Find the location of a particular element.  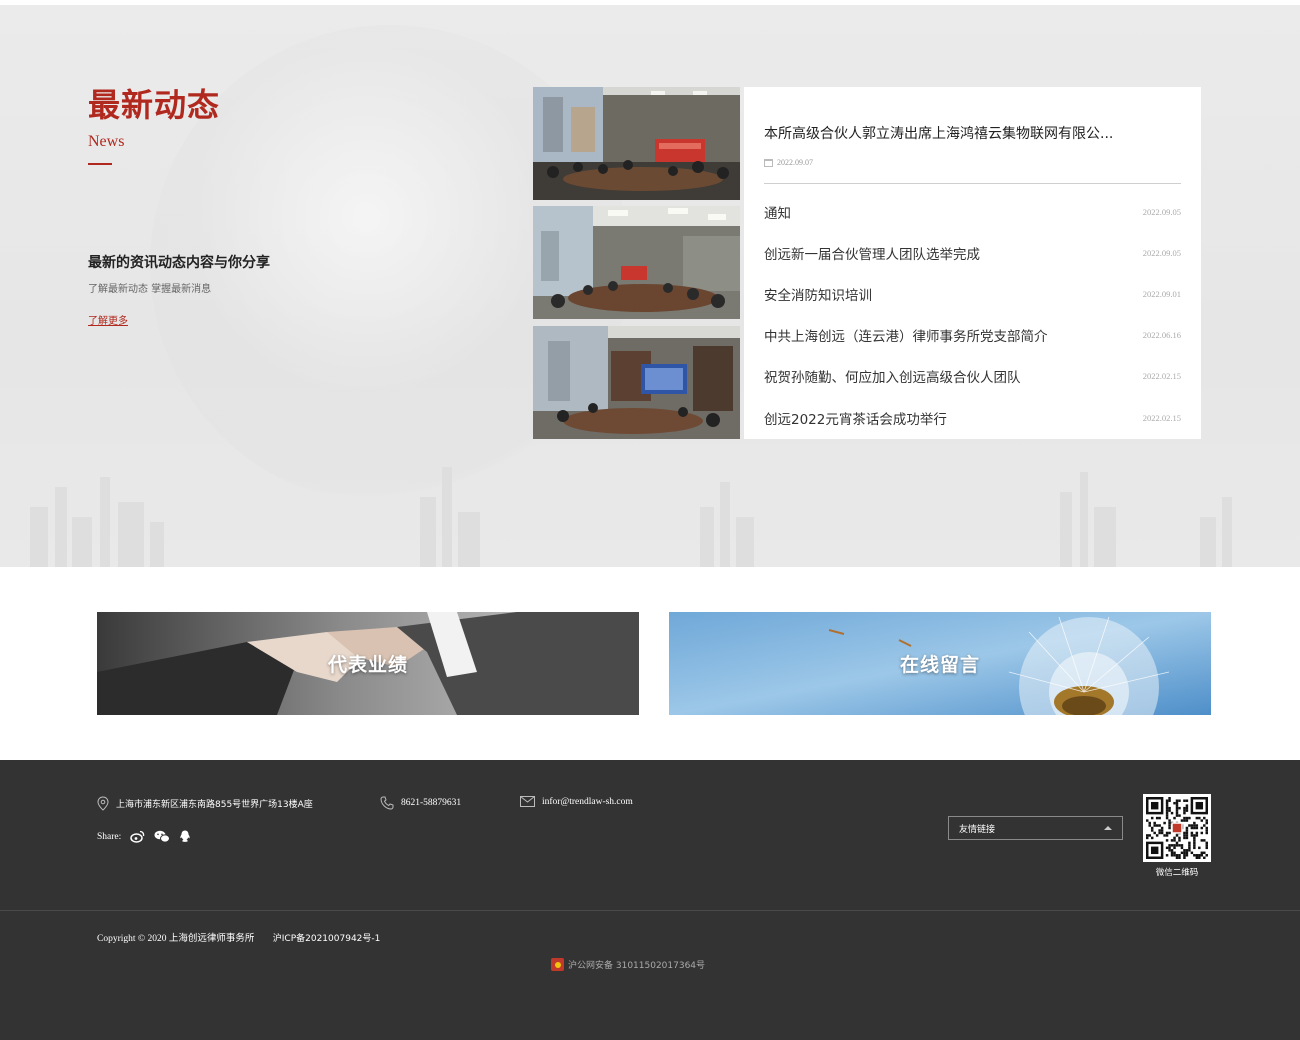

address-text: 上海市浦东新区浦东南路855号世界广场13楼A座 is located at coordinates (214, 805).